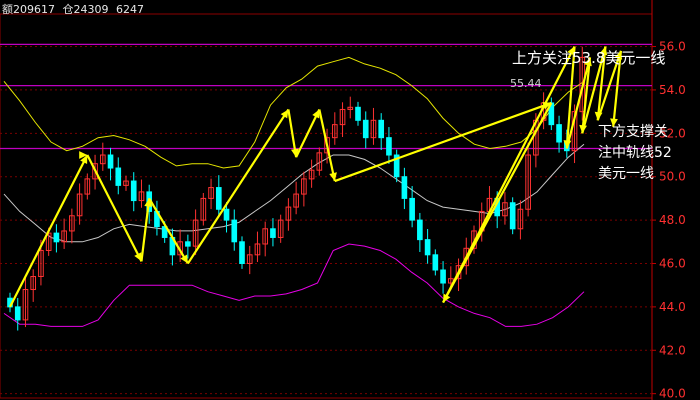  Describe the element at coordinates (672, 263) in the screenshot. I see `tick-label: 46.0` at that location.